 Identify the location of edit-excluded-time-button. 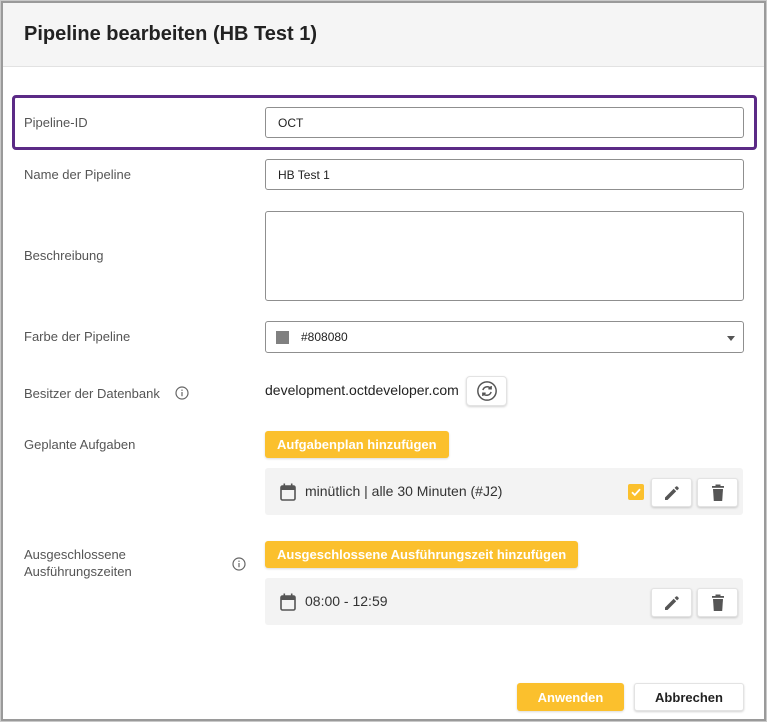
(671, 602).